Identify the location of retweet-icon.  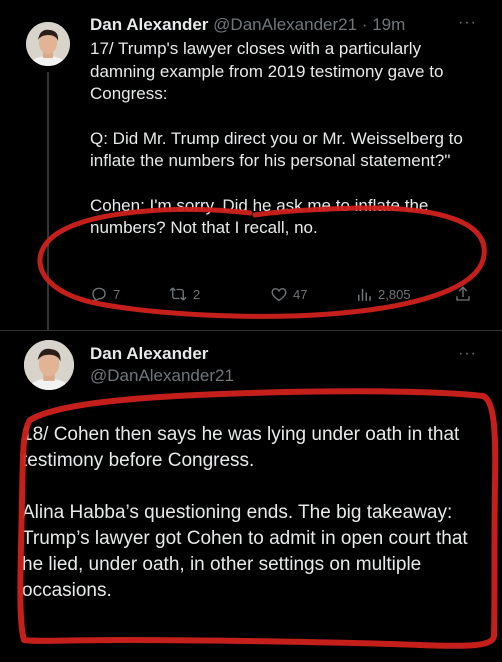
(178, 294).